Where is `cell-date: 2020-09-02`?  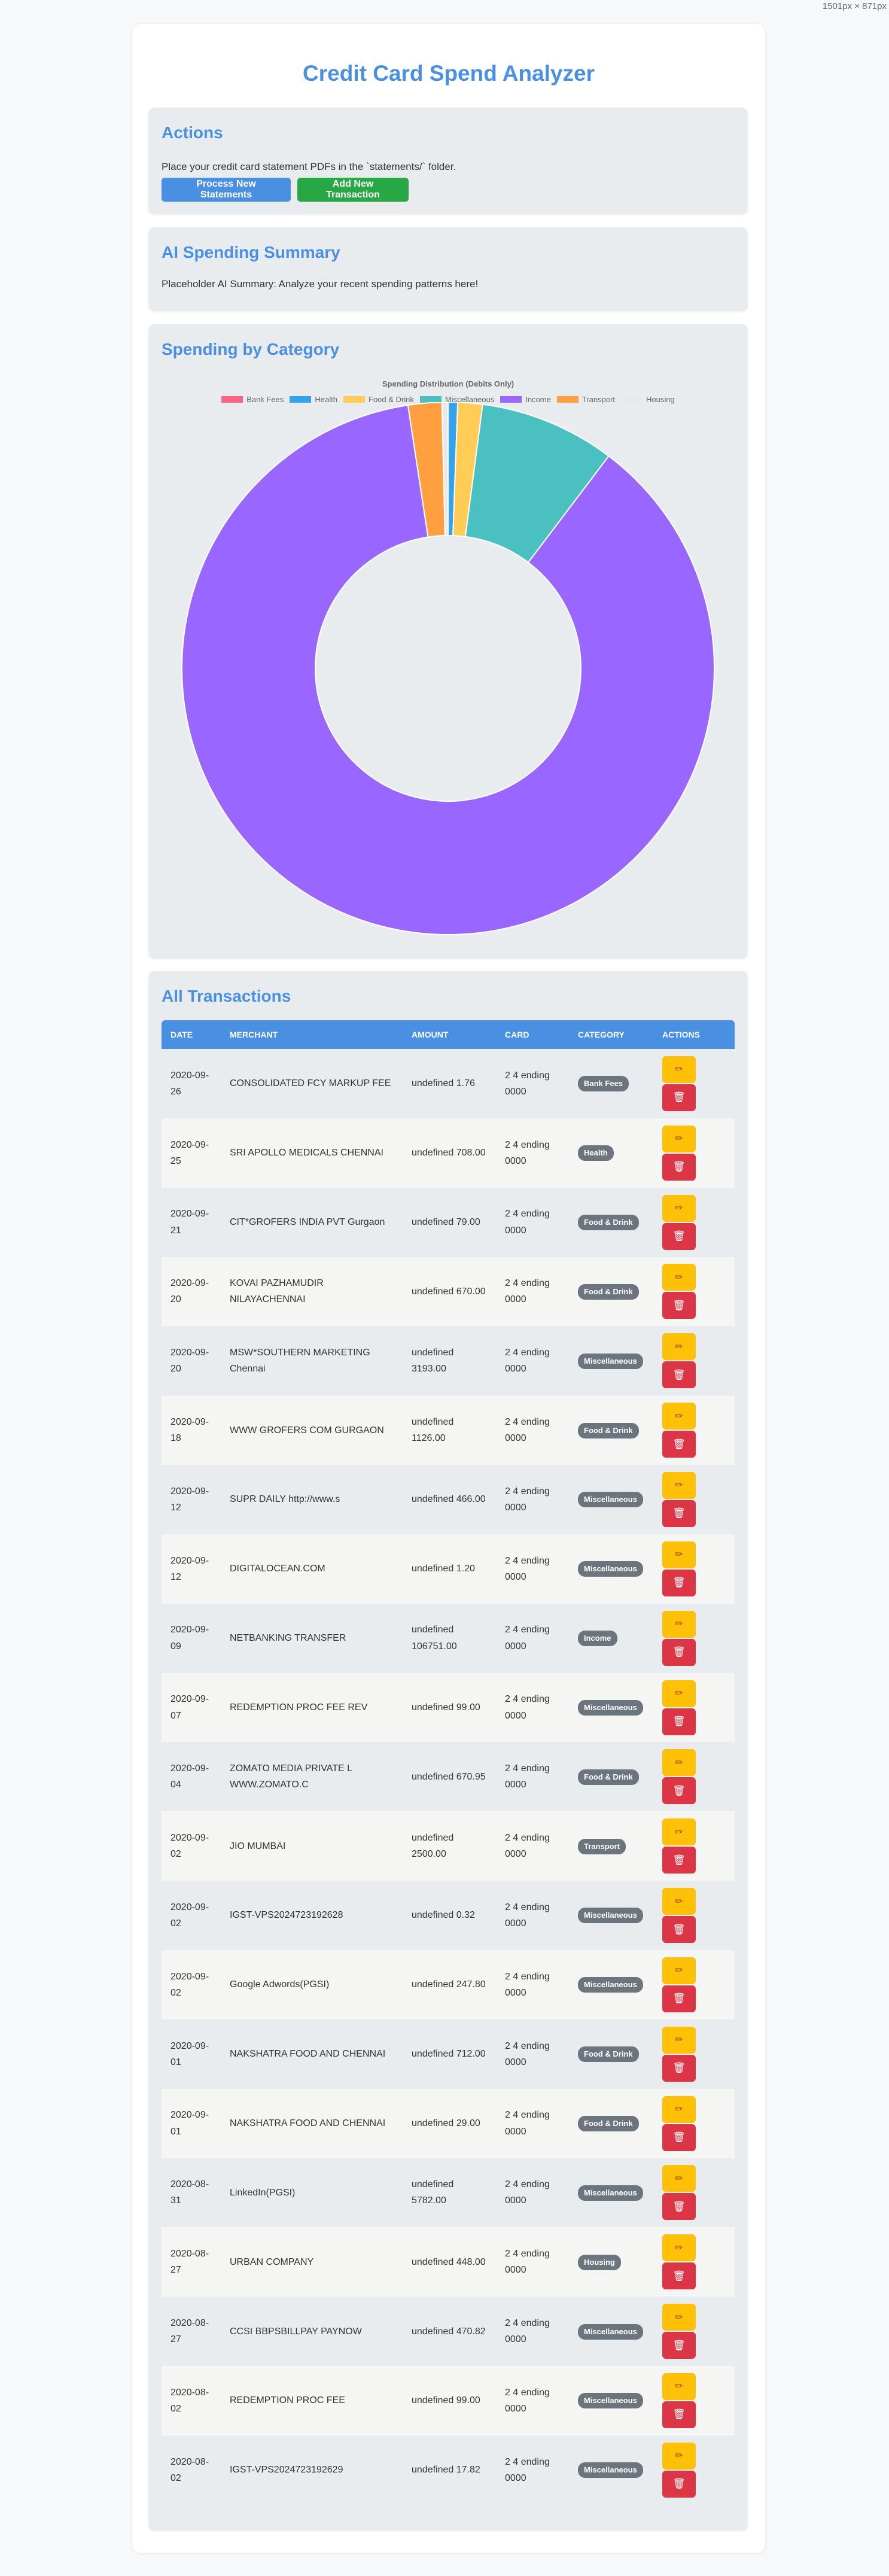 cell-date: 2020-09-02 is located at coordinates (190, 1846).